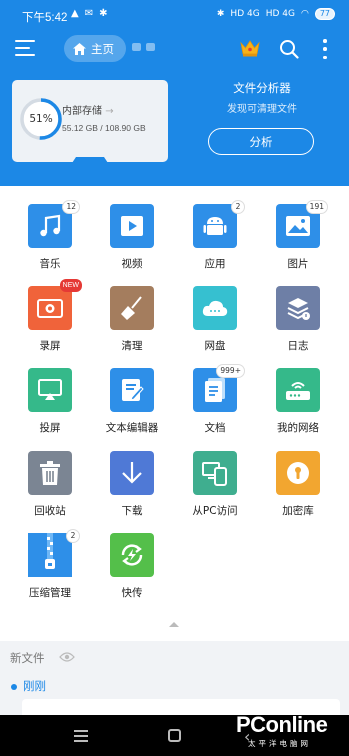 The width and height of the screenshot is (349, 756). I want to click on grid-item-music: 12 音乐, so click(50, 235).